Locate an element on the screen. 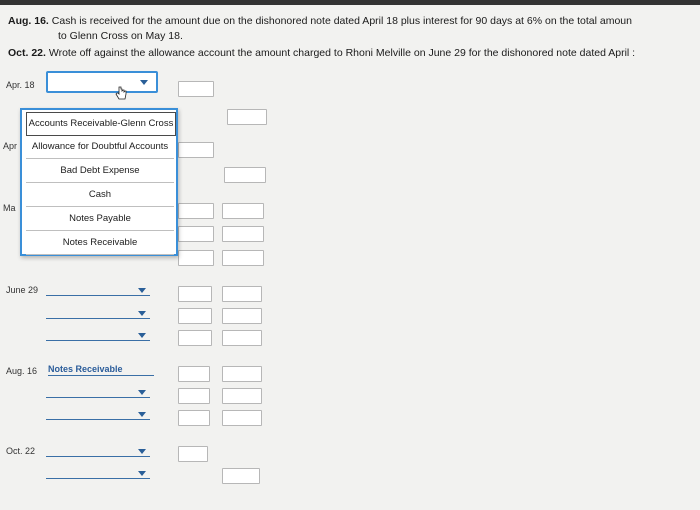 The image size is (700, 510). entry-date-may-partial: Ma is located at coordinates (9, 208).